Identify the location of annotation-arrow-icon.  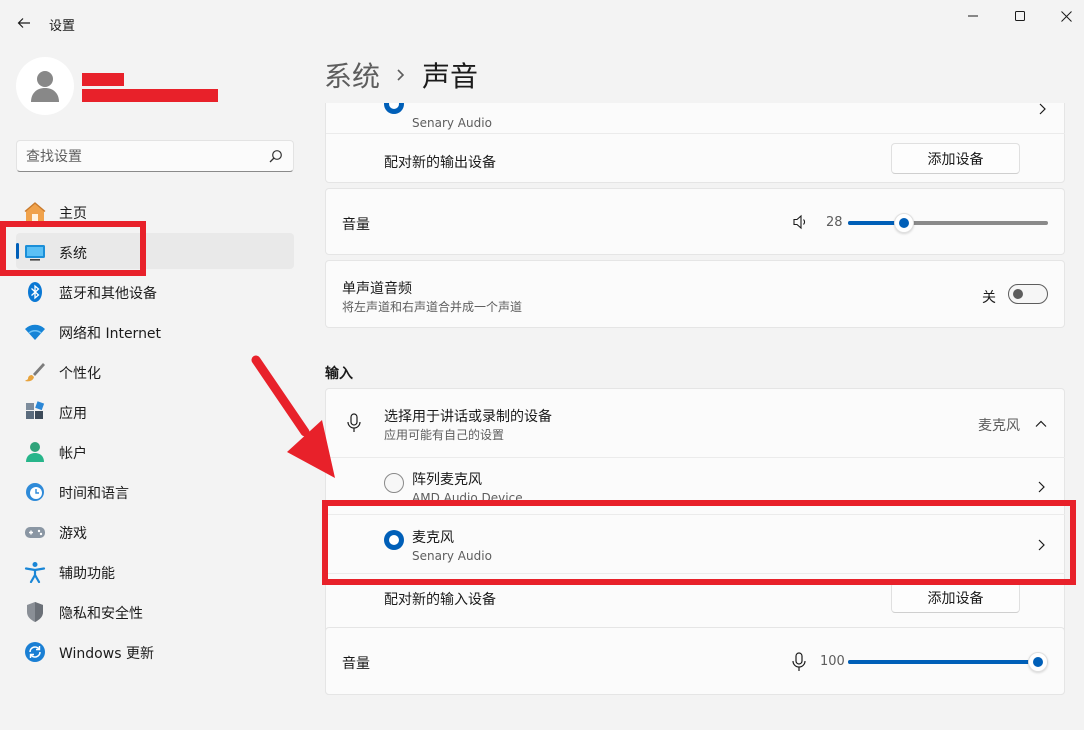
(293, 416).